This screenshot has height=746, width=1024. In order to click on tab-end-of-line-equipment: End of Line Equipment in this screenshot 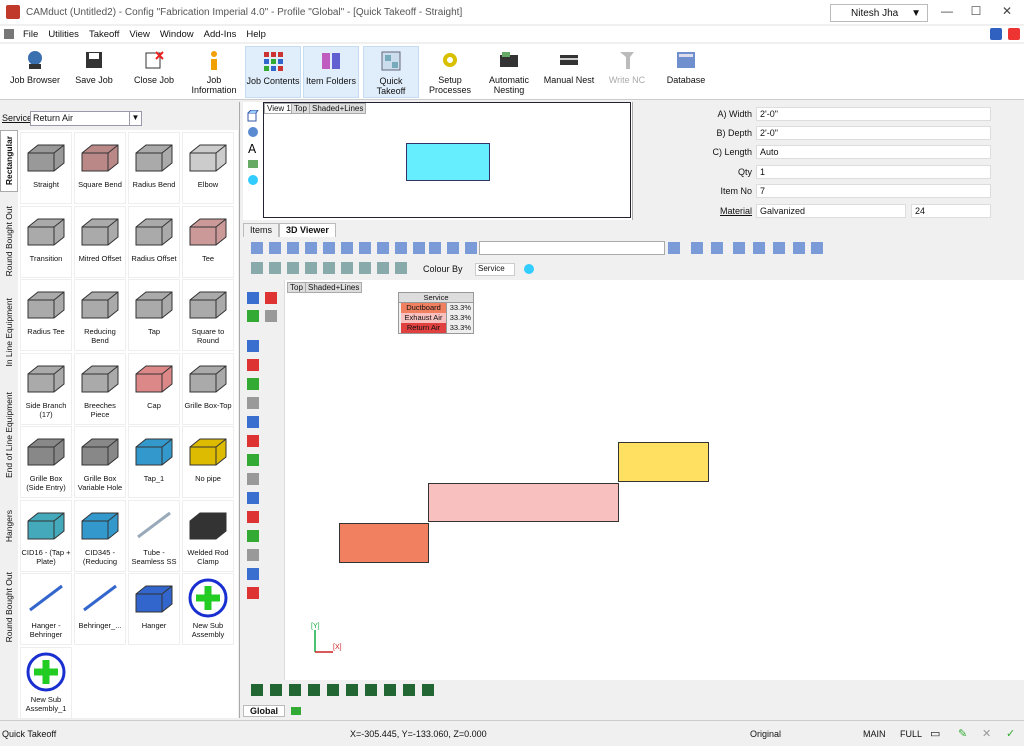, I will do `click(9, 435)`.